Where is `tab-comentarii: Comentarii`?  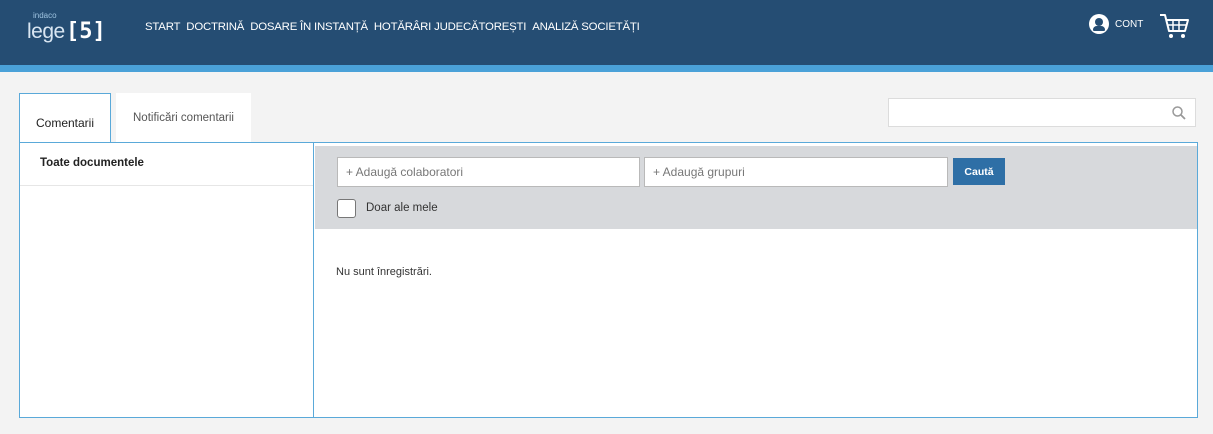
tab-comentarii: Comentarii is located at coordinates (65, 118).